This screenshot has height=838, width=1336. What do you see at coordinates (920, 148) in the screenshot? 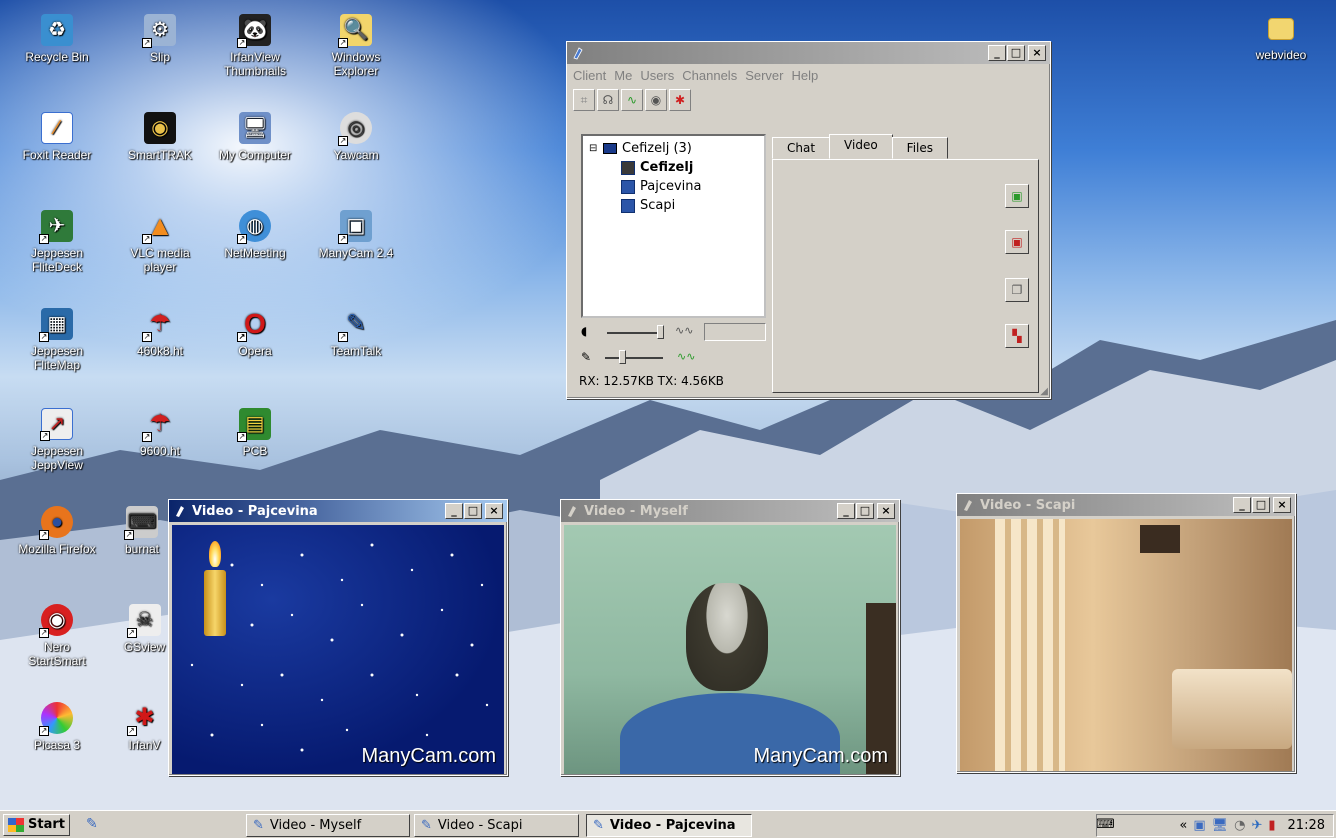
I see `tab-files: Files` at bounding box center [920, 148].